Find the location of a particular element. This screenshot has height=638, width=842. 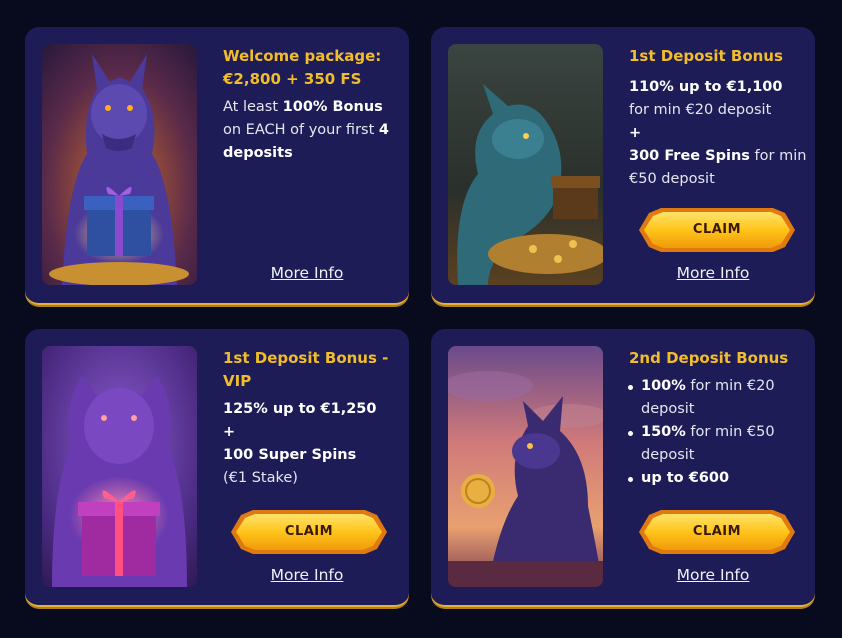

card-title: 1st Deposit Bonus - VIP is located at coordinates (306, 369).